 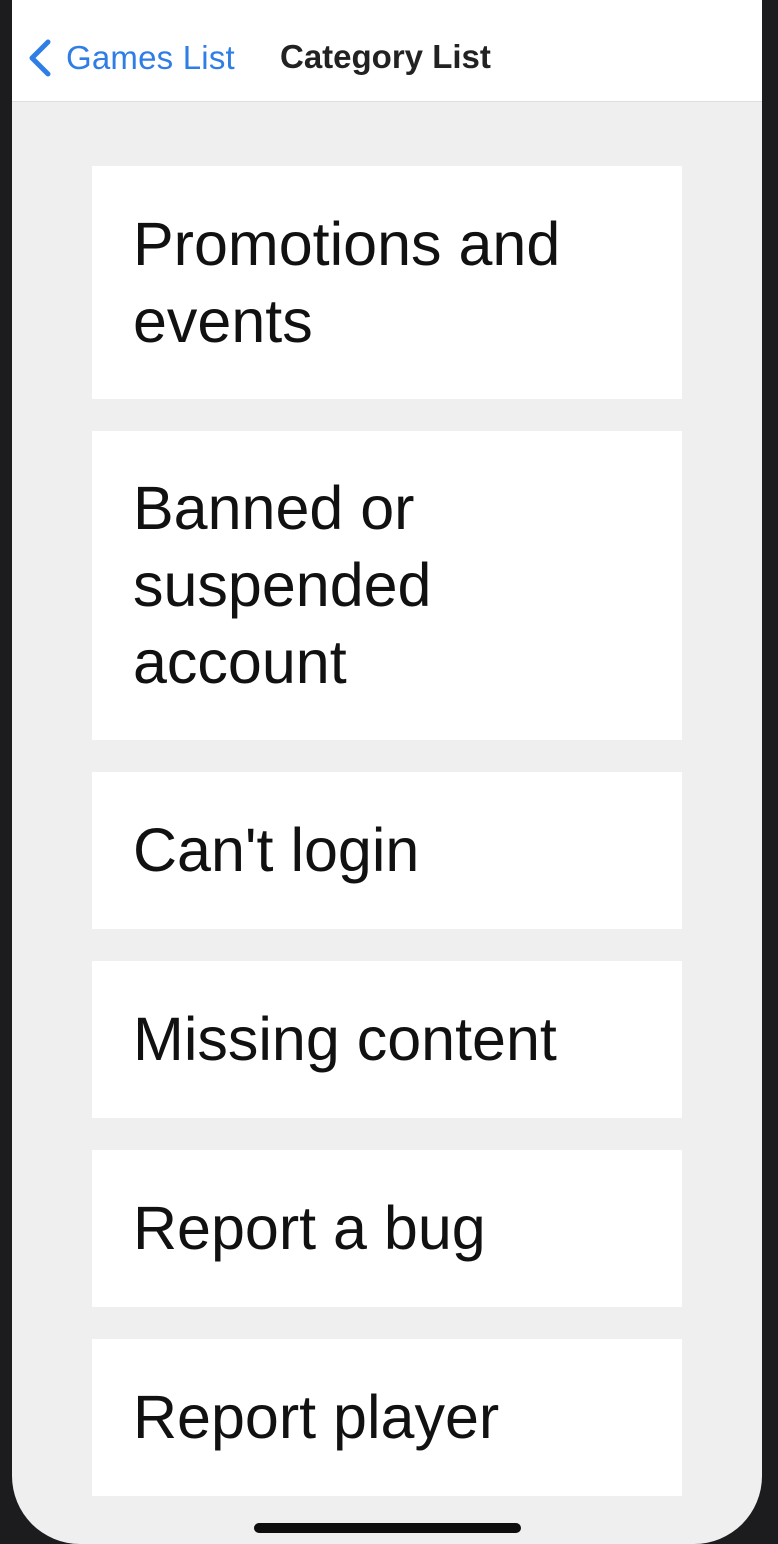 I want to click on home-indicator, so click(x=387, y=1528).